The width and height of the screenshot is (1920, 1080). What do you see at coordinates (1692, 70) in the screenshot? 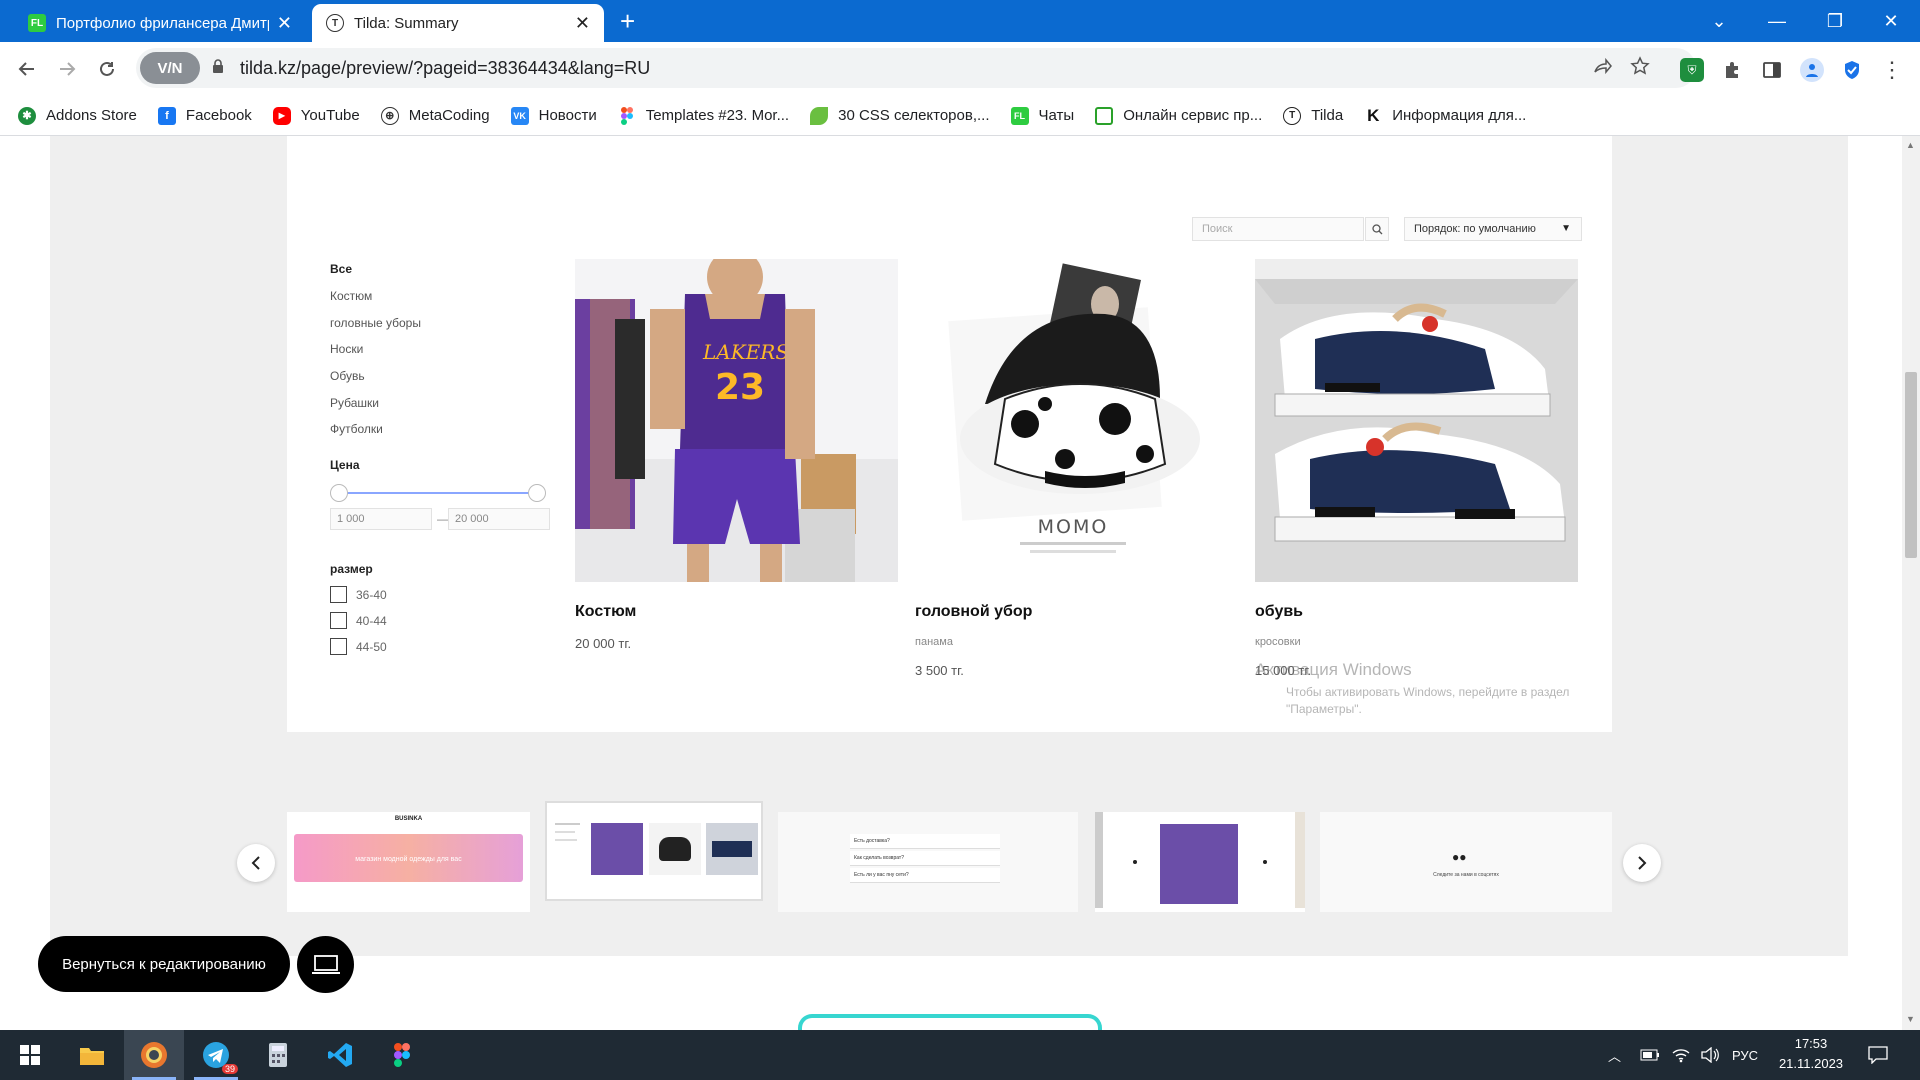
I see `adblock-extension-icon: ⛨` at bounding box center [1692, 70].